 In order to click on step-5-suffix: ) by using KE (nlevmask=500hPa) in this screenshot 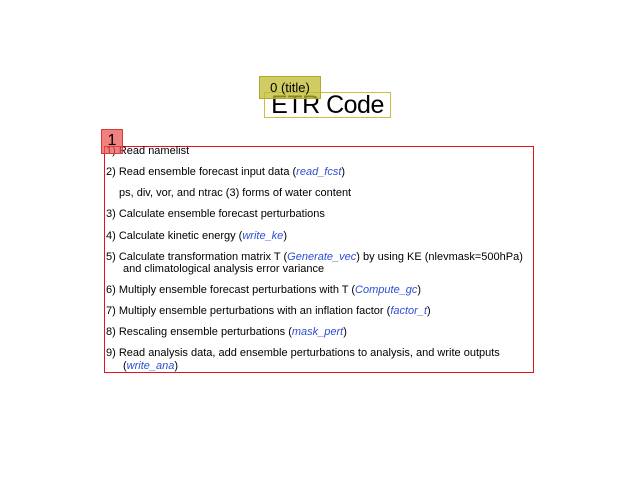, I will do `click(439, 257)`.